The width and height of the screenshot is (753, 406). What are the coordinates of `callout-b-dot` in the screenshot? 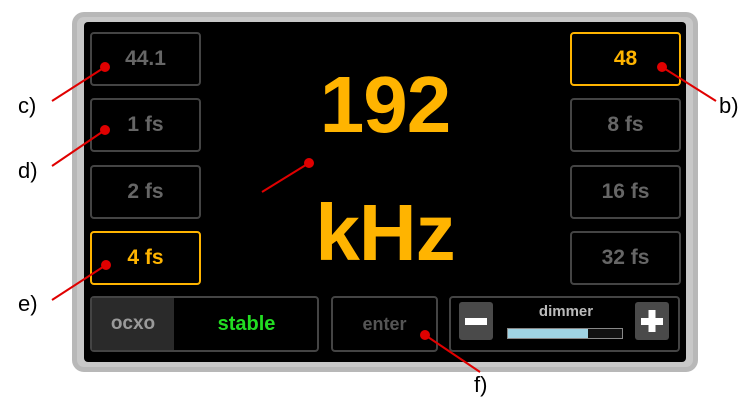 It's located at (662, 67).